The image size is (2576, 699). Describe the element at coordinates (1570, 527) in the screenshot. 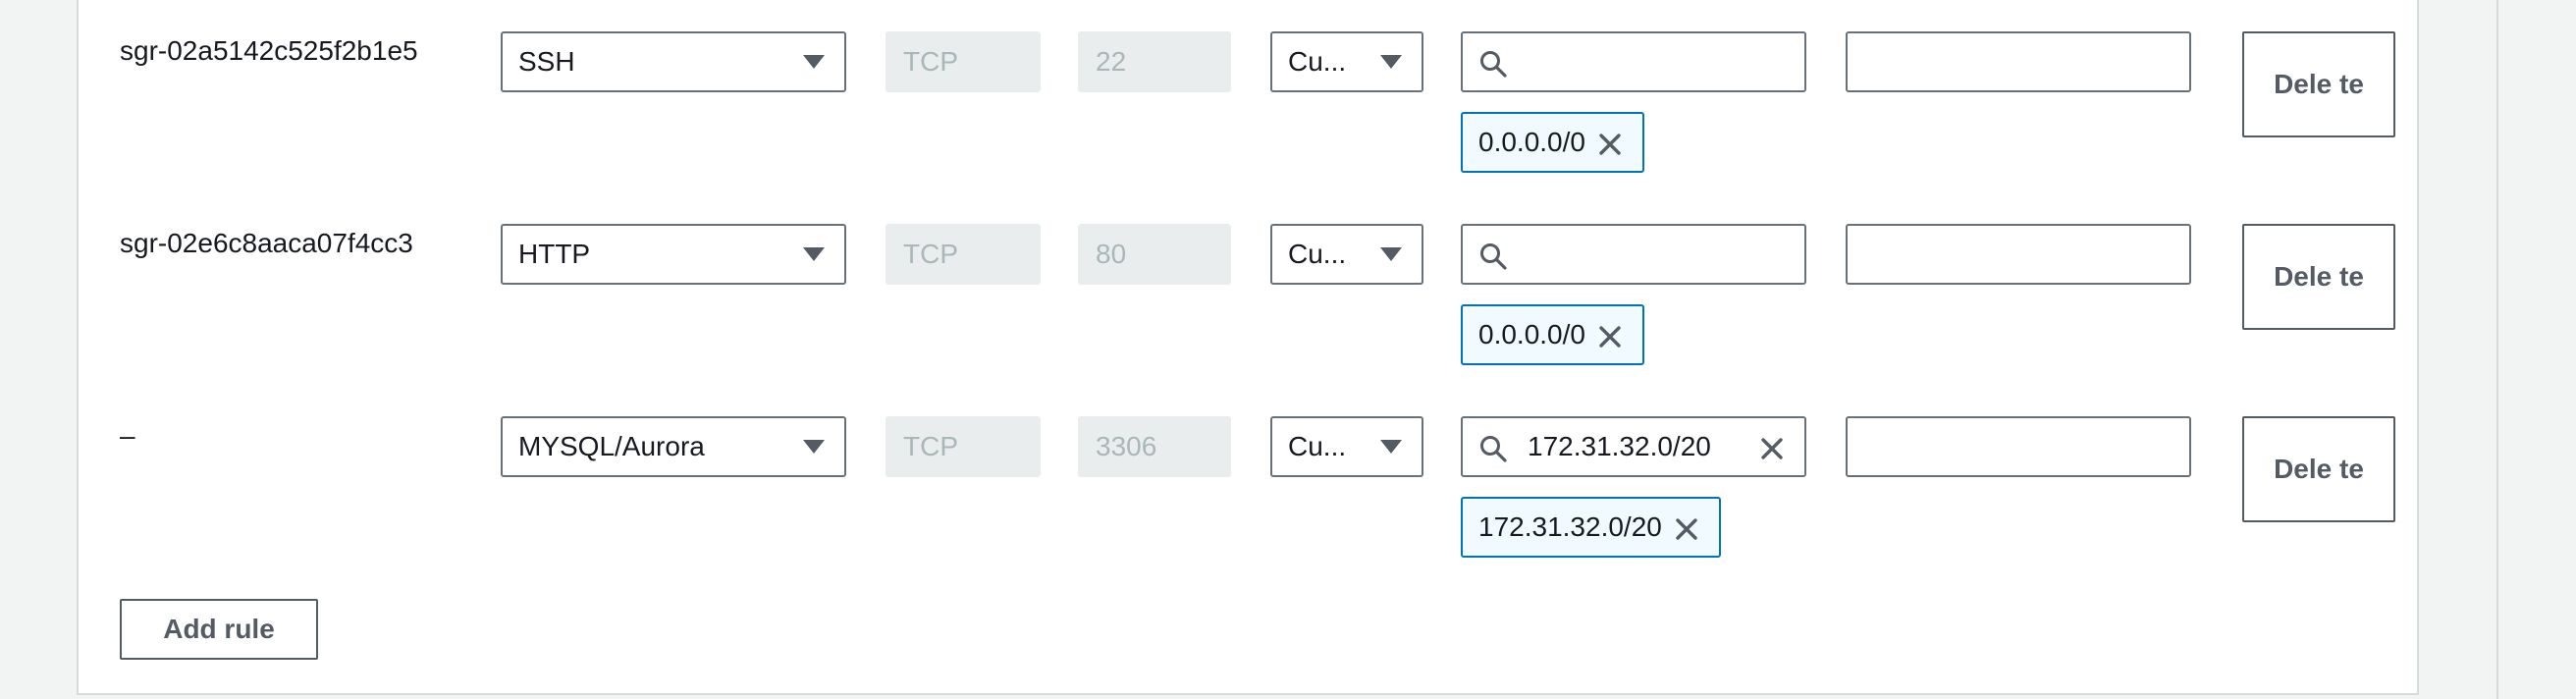

I see `source-token-label: 172.31.32.0/20` at that location.